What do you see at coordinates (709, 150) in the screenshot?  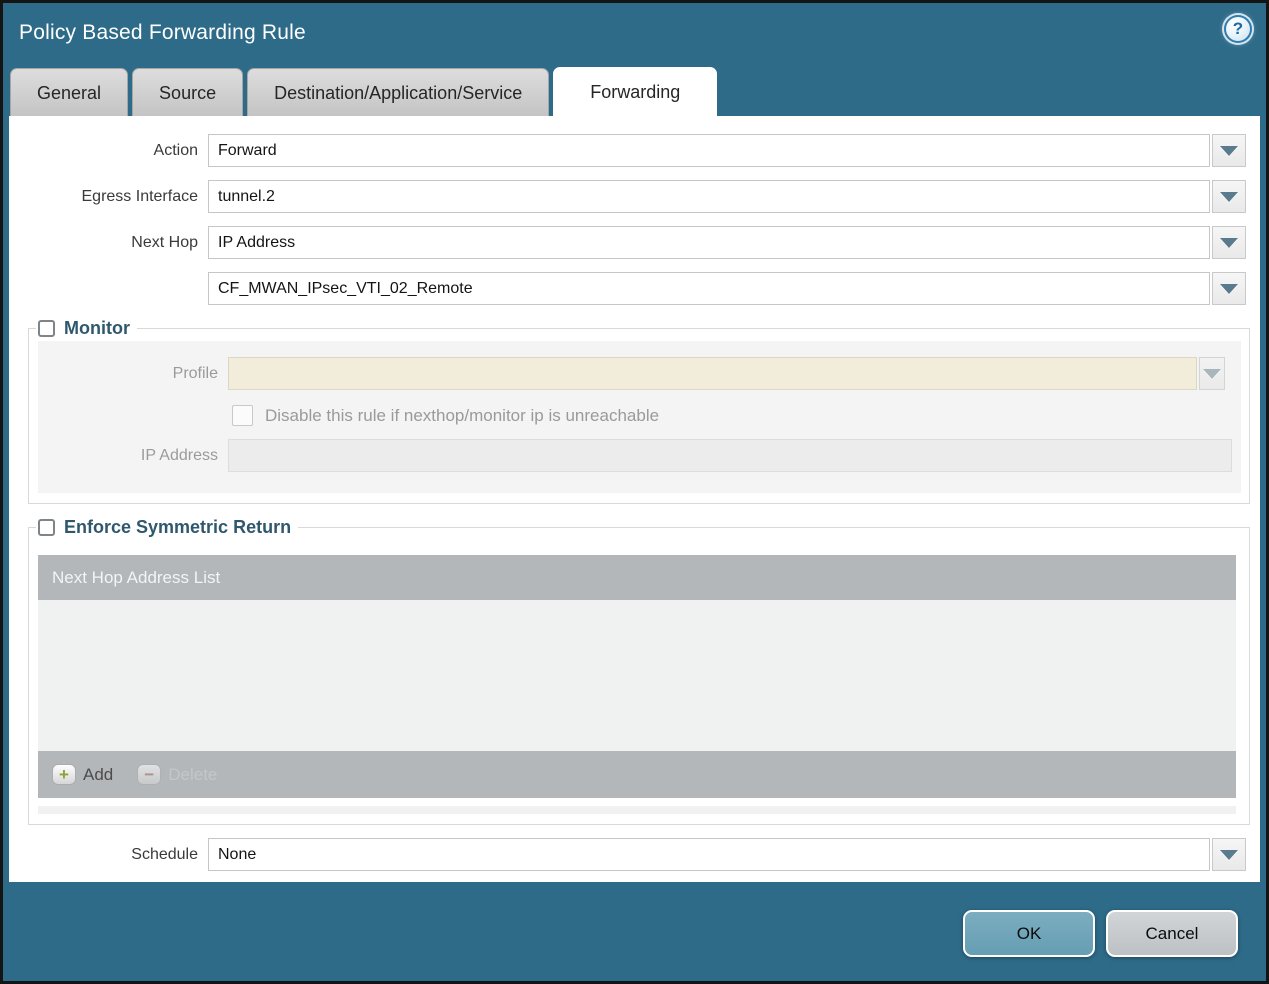 I see `action-select: Forward` at bounding box center [709, 150].